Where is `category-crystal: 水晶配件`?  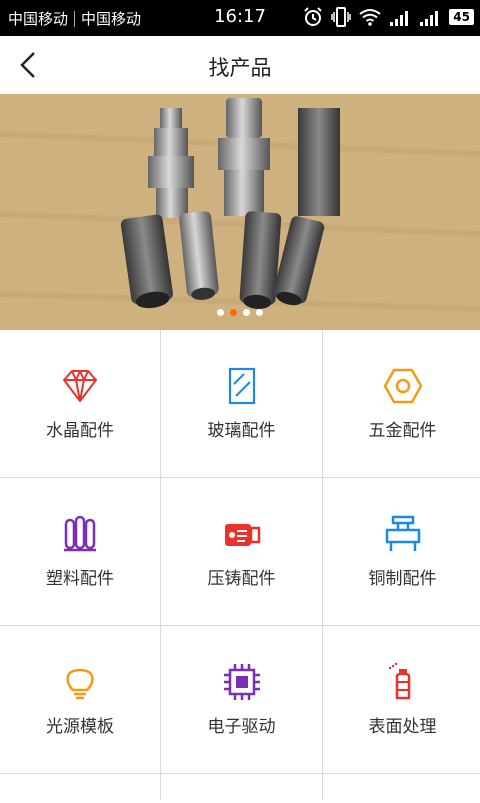 category-crystal: 水晶配件 is located at coordinates (80, 403).